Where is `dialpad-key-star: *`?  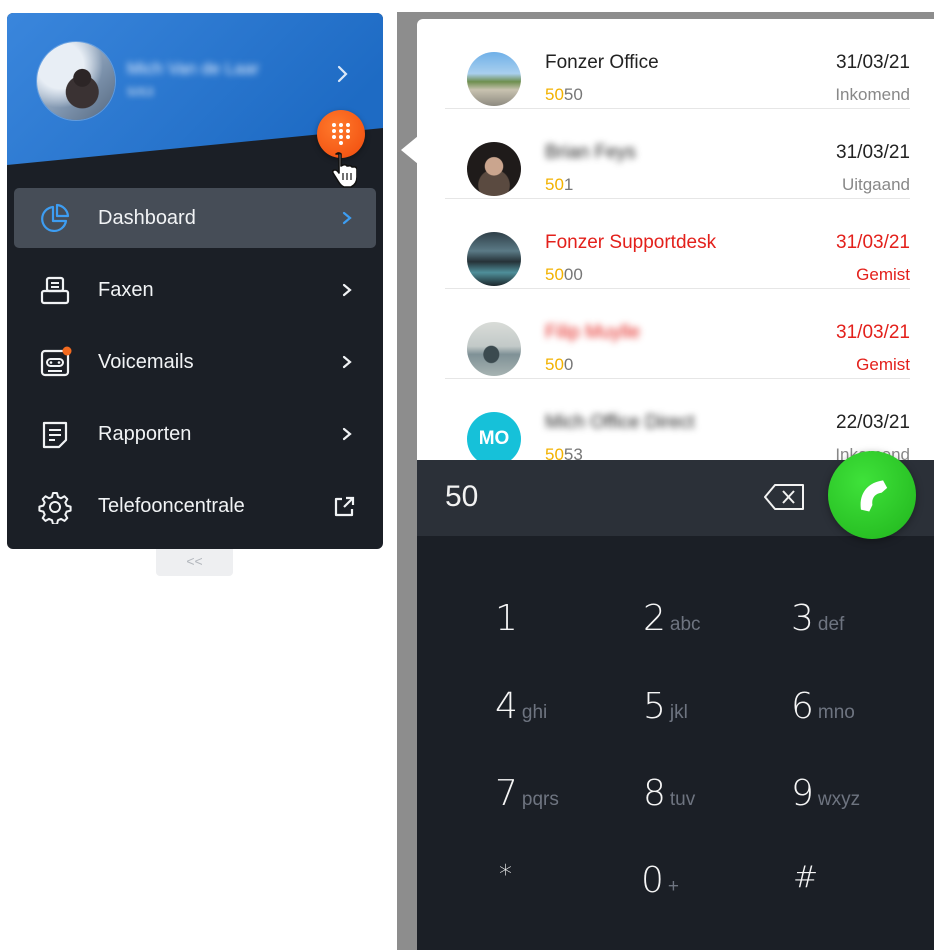 dialpad-key-star: * is located at coordinates (564, 885).